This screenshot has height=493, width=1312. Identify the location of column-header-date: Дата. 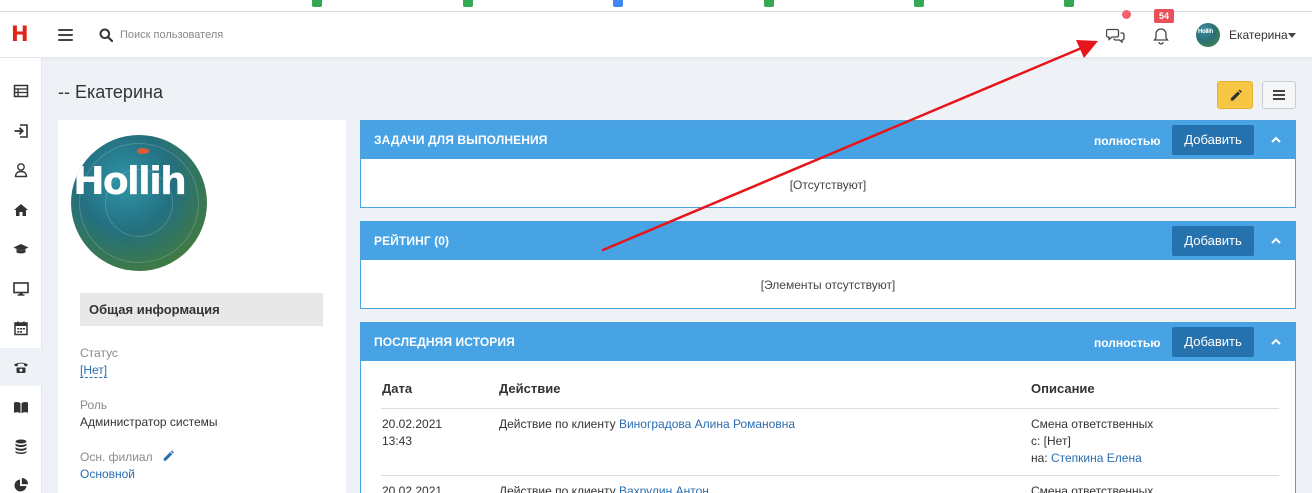
(397, 388).